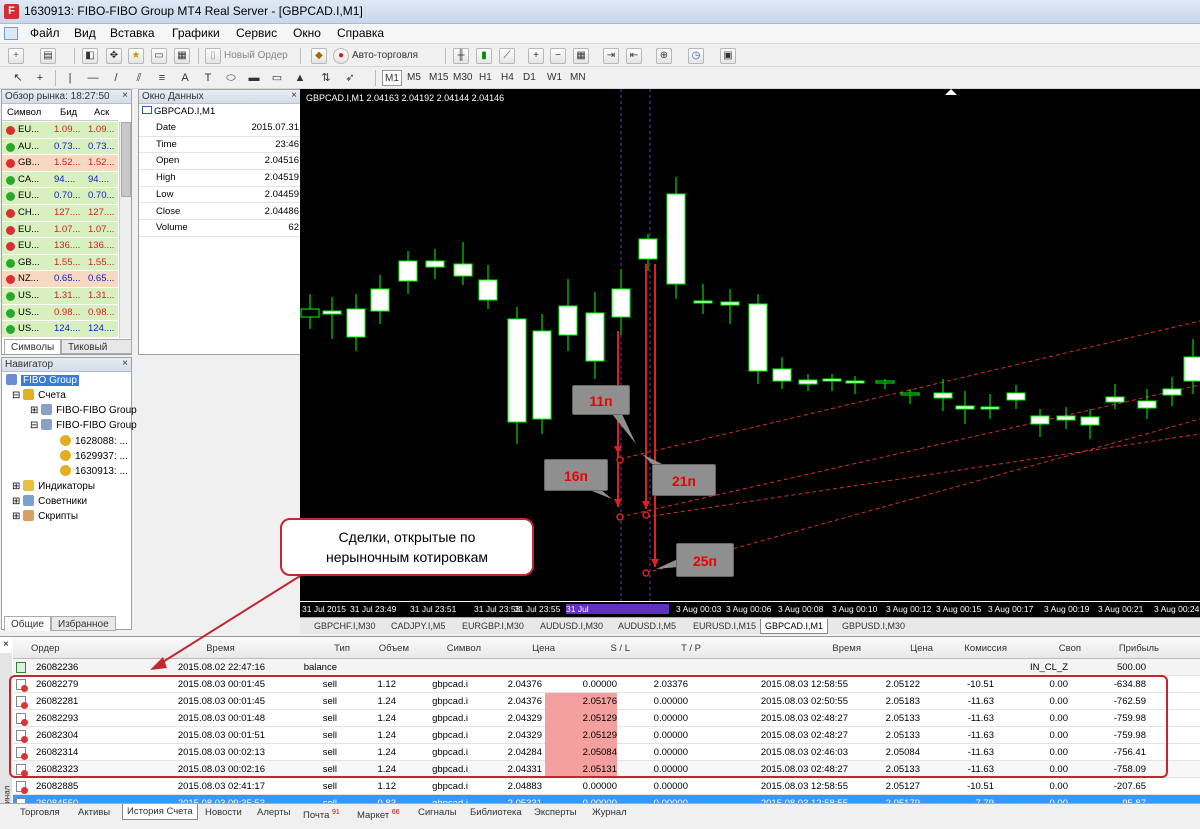  Describe the element at coordinates (462, 78) in the screenshot. I see `timeframe-m30: M30` at that location.